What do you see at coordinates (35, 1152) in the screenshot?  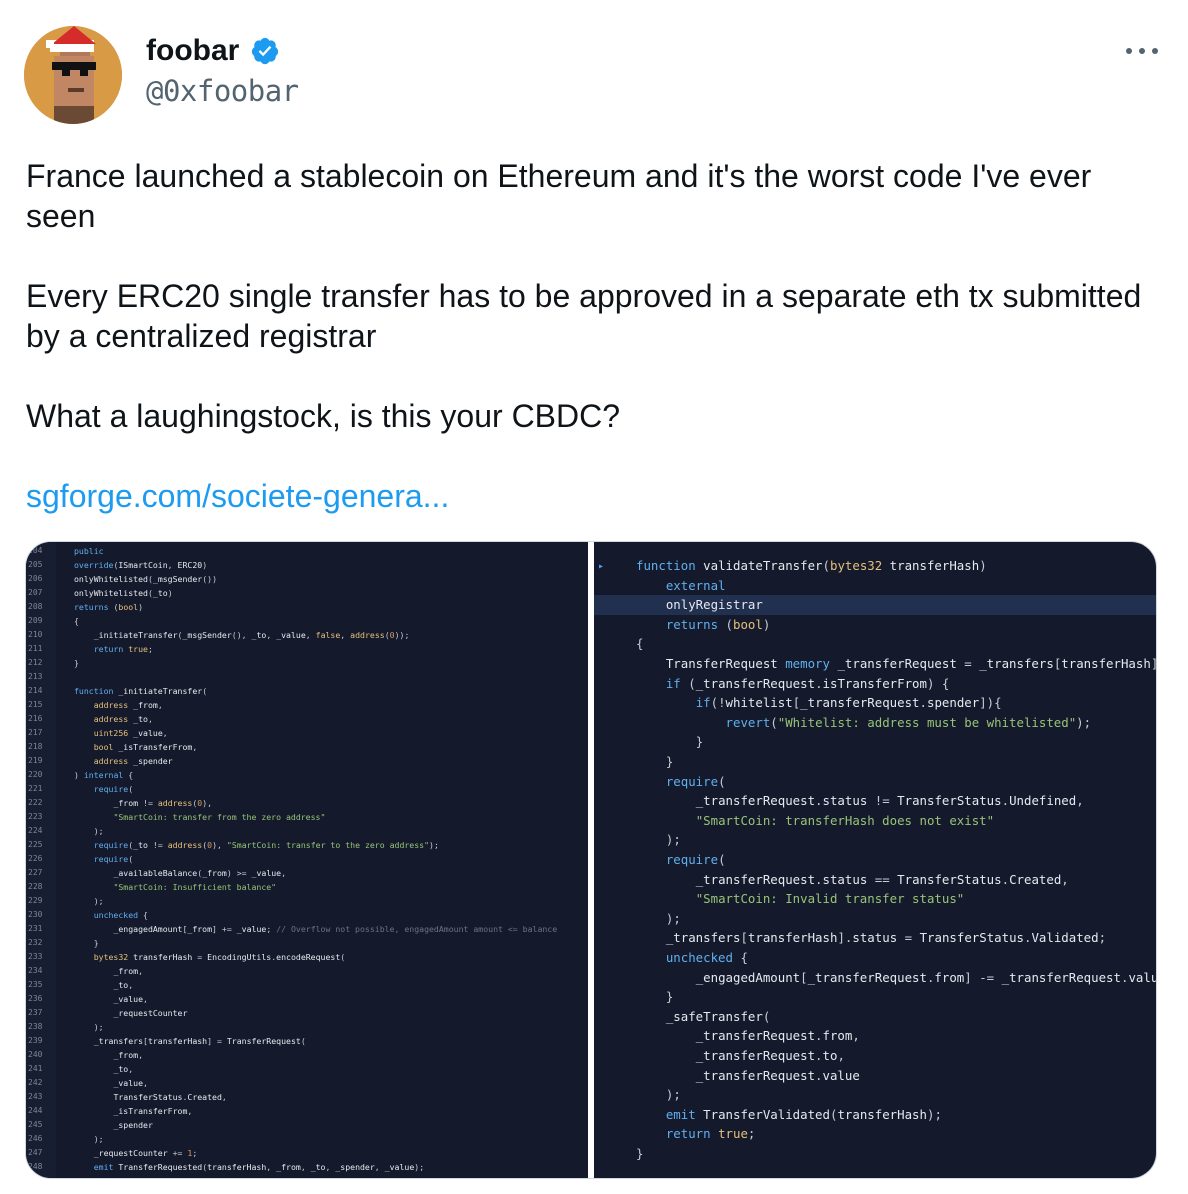 I see `line-number: 247` at bounding box center [35, 1152].